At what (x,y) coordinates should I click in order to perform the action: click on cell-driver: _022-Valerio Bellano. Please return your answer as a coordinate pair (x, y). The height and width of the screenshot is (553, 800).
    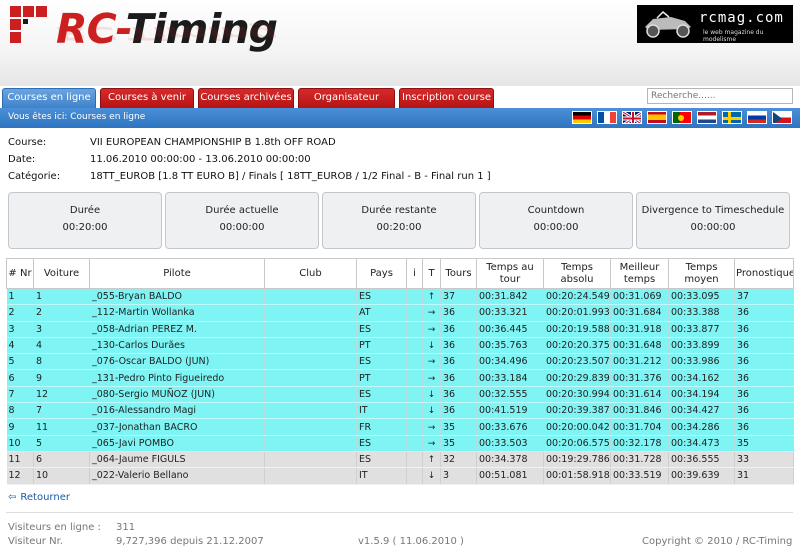
    Looking at the image, I should click on (177, 476).